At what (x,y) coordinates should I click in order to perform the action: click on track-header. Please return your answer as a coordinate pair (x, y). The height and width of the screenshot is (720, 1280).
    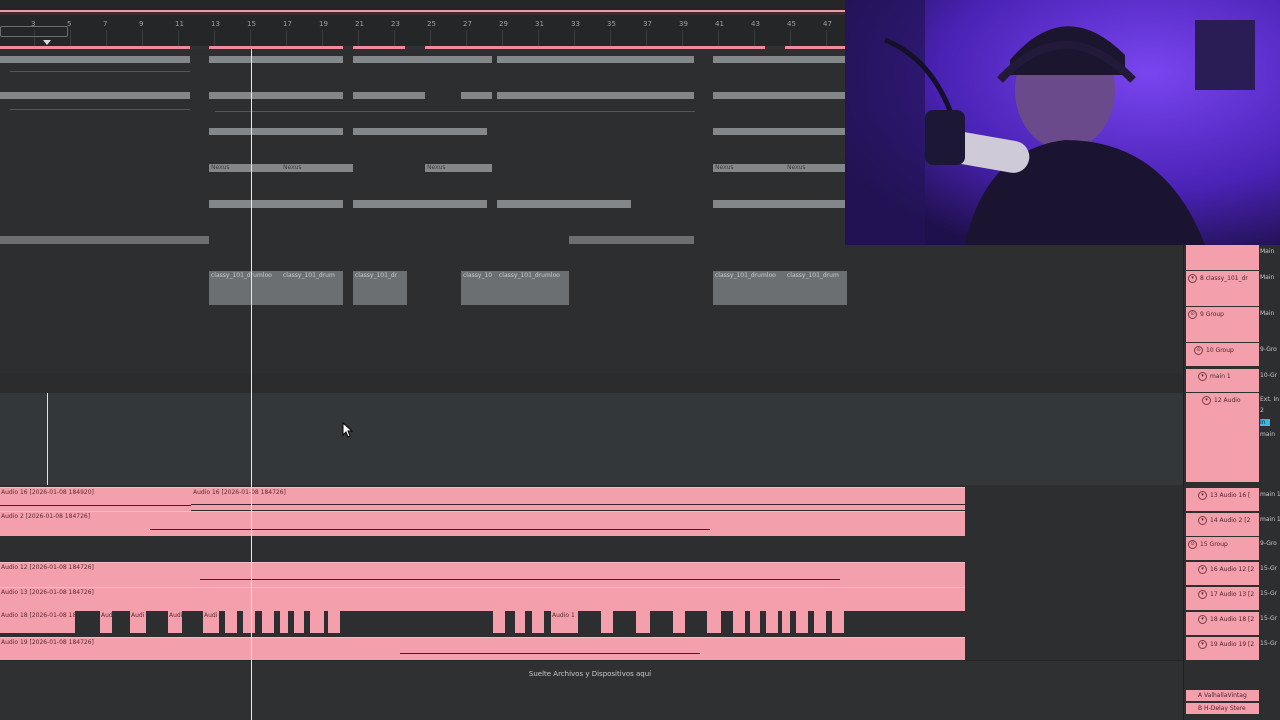
    Looking at the image, I should click on (1222, 257).